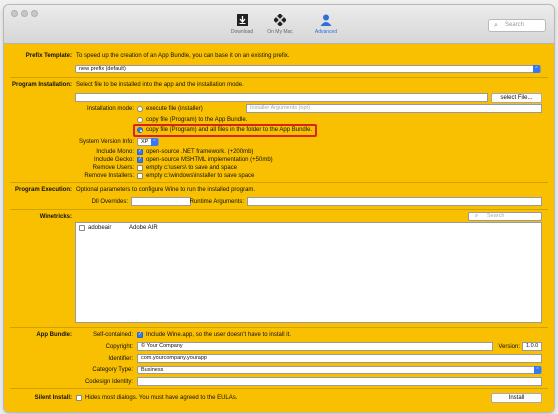 This screenshot has width=558, height=414. Describe the element at coordinates (509, 347) in the screenshot. I see `version-label: Version:` at that location.